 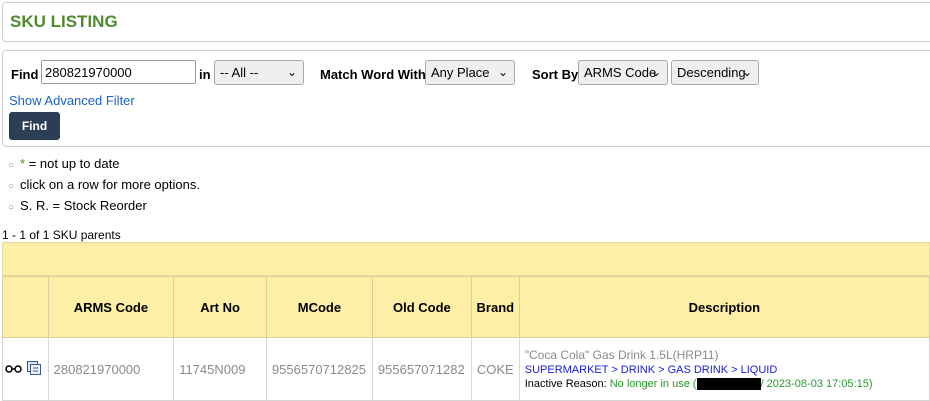 What do you see at coordinates (319, 369) in the screenshot?
I see `cell-mcode: 9556570712825` at bounding box center [319, 369].